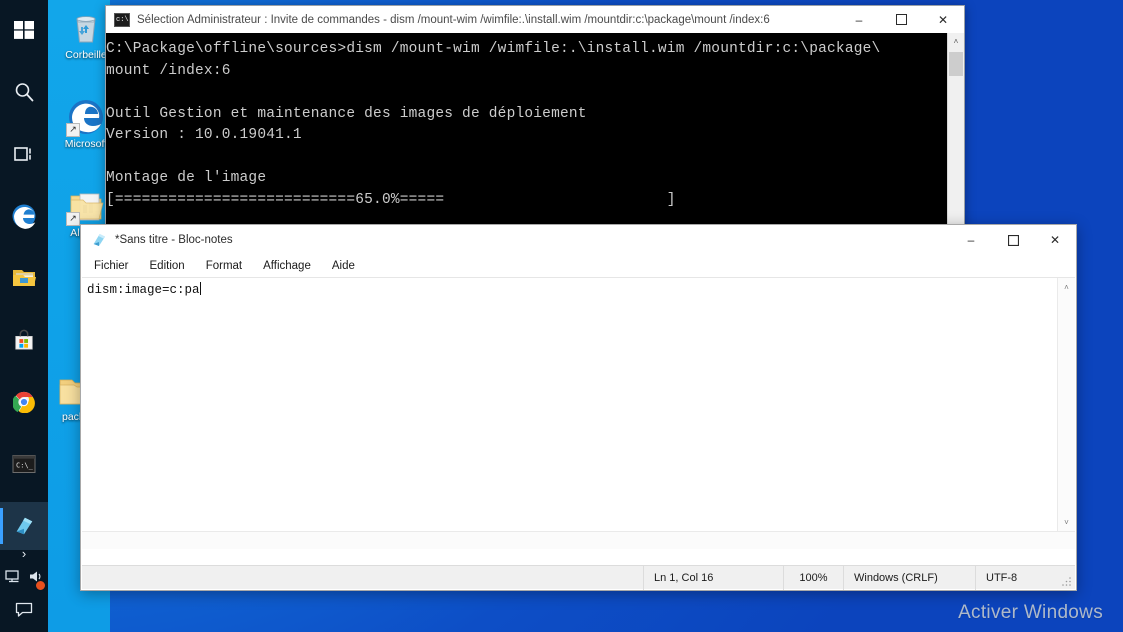 The height and width of the screenshot is (632, 1123). I want to click on text-caret, so click(200, 288).